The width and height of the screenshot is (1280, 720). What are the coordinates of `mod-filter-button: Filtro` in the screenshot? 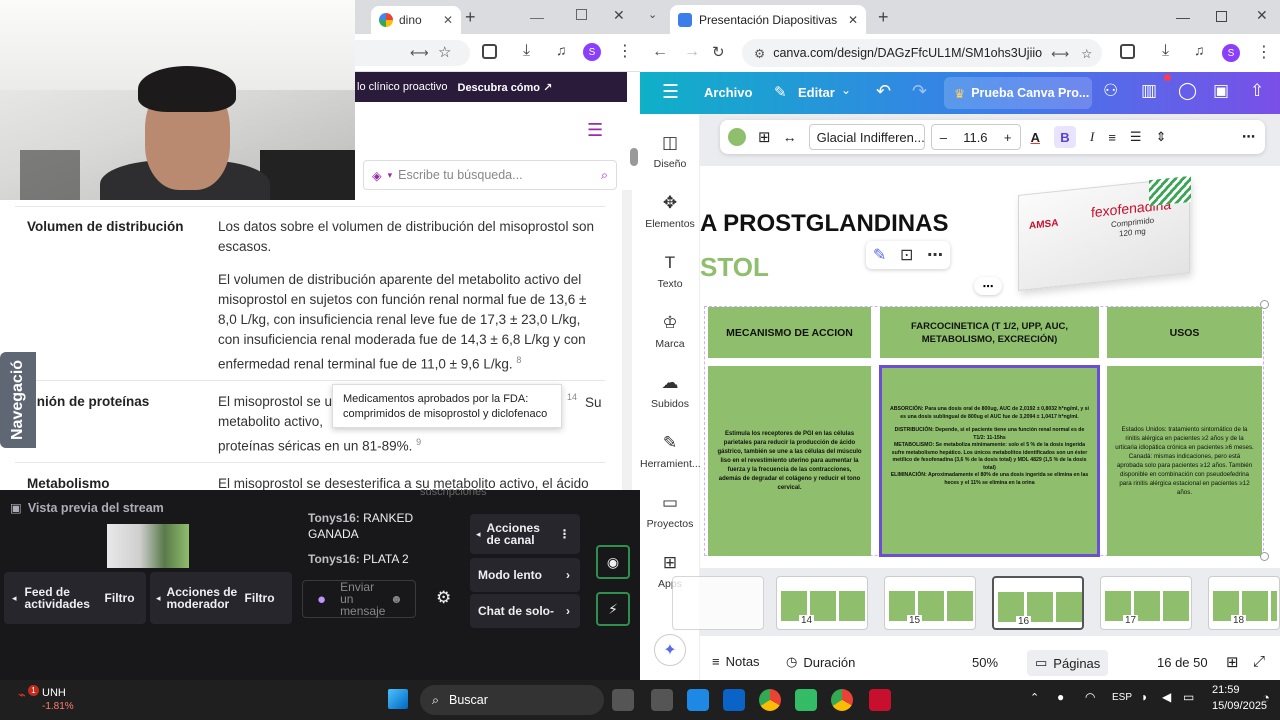 It's located at (260, 598).